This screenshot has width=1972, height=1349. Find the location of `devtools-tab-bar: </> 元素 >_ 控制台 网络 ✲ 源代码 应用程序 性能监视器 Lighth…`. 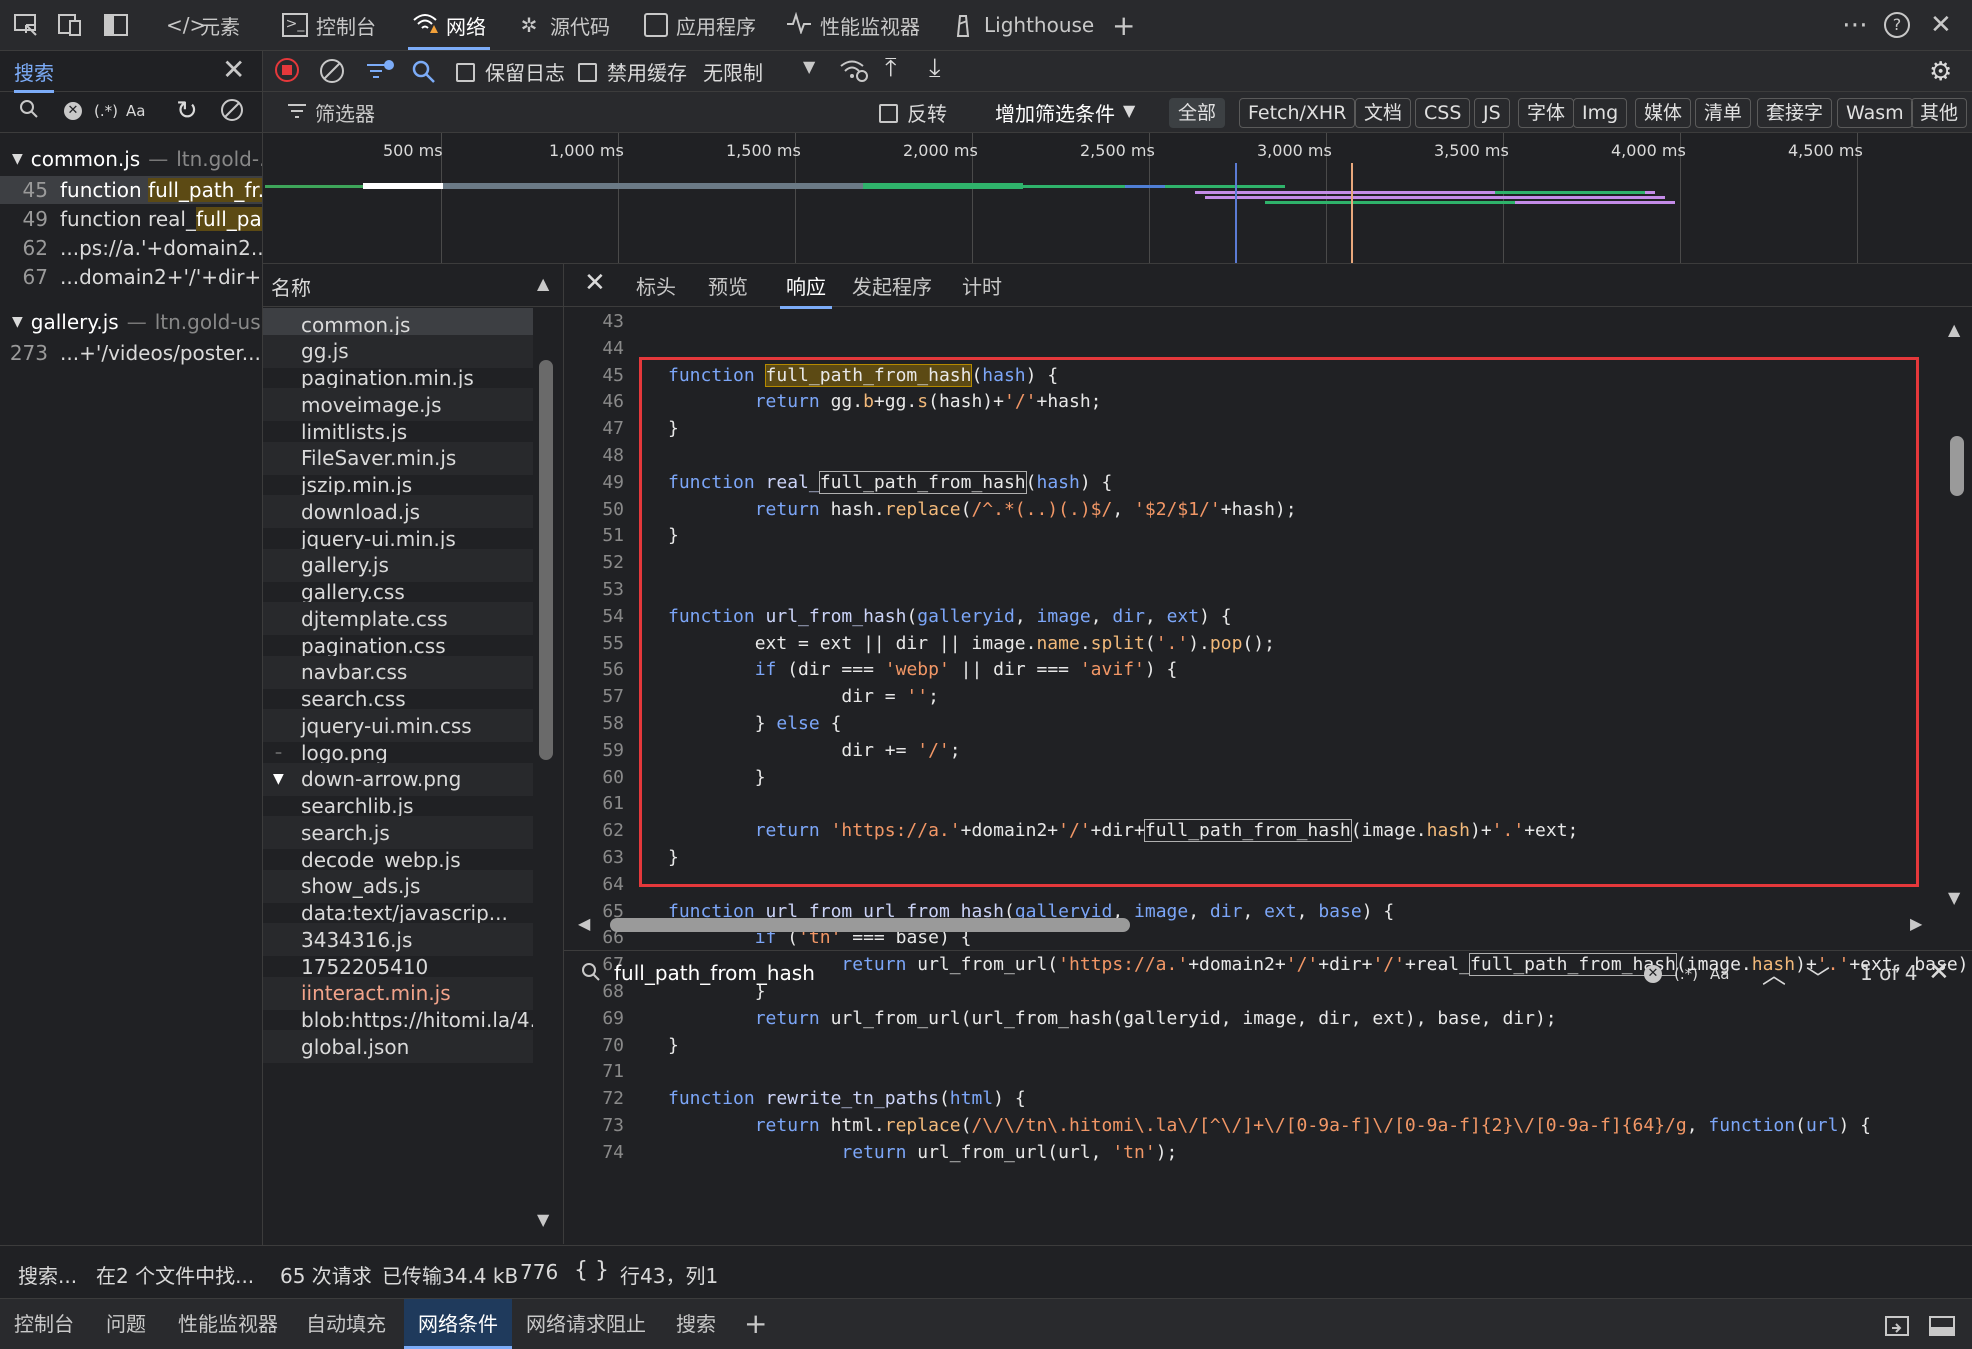

devtools-tab-bar: </> 元素 >_ 控制台 网络 ✲ 源代码 应用程序 性能监视器 Lighth… is located at coordinates (986, 25).